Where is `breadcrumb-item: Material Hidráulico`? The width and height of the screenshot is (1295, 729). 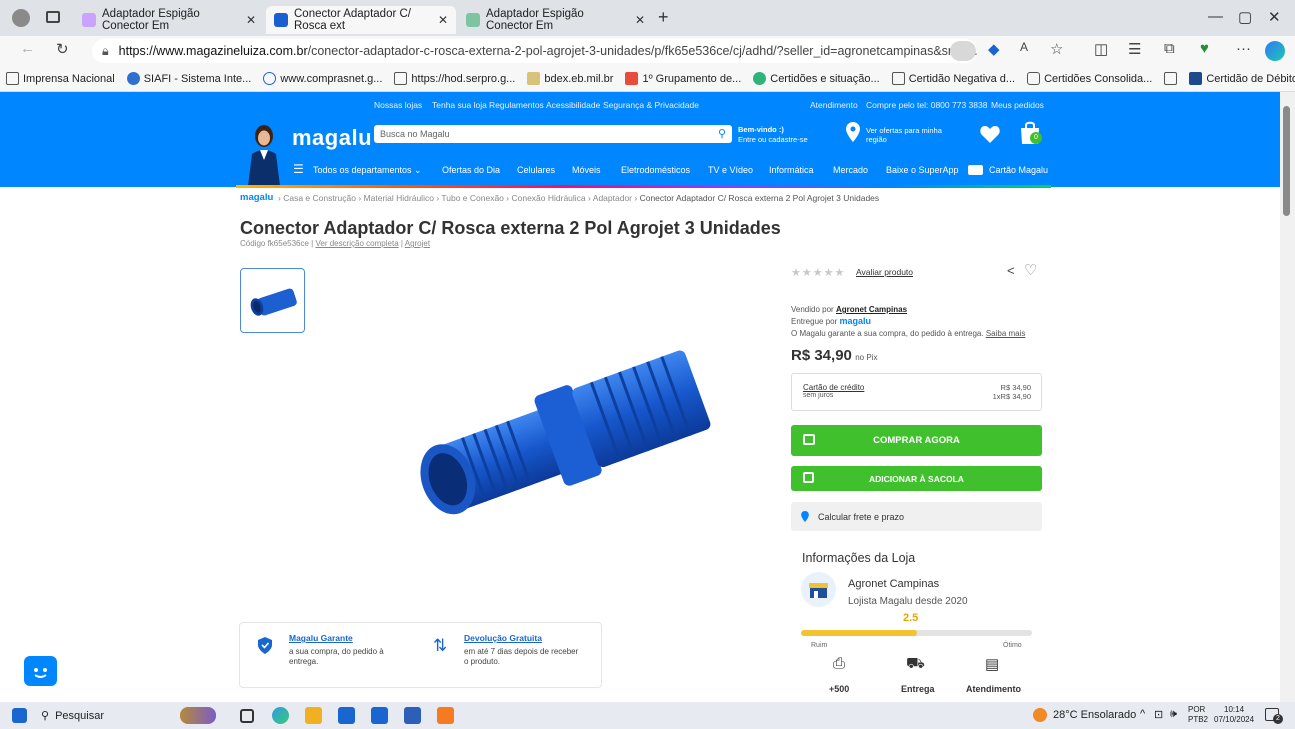 breadcrumb-item: Material Hidráulico is located at coordinates (399, 198).